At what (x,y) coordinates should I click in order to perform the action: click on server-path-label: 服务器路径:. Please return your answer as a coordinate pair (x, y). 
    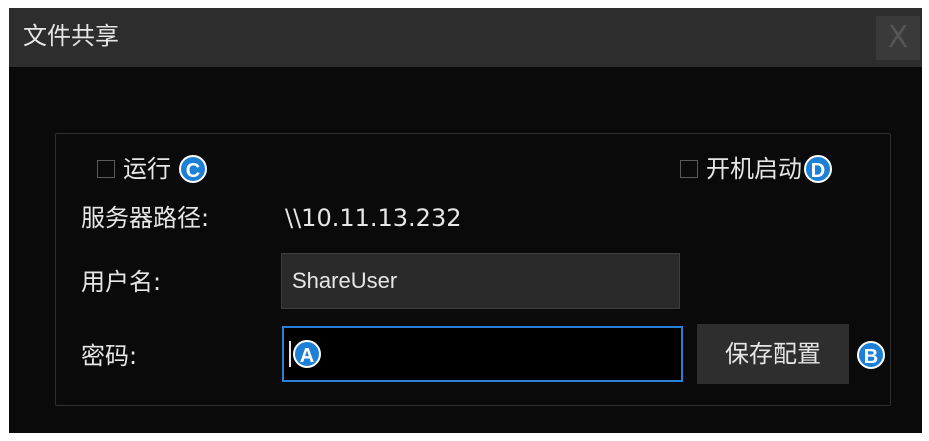
    Looking at the image, I should click on (145, 218).